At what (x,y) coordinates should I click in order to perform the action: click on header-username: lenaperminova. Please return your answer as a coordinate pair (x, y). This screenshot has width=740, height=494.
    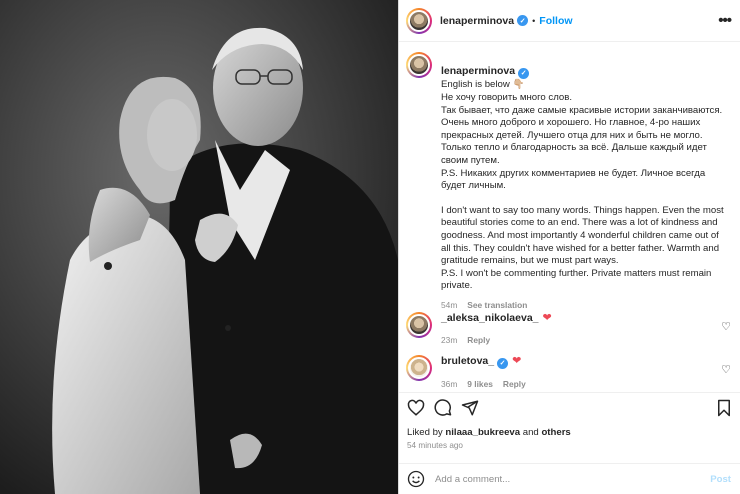
    Looking at the image, I should click on (477, 21).